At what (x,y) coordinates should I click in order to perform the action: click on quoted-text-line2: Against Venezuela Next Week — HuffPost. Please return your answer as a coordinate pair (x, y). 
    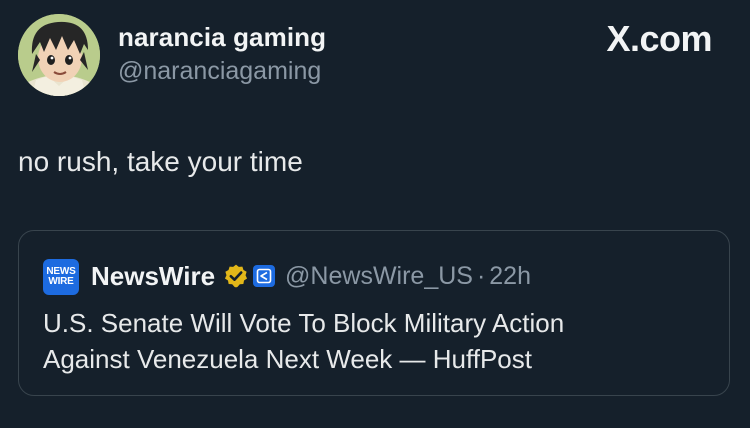
    Looking at the image, I should click on (287, 359).